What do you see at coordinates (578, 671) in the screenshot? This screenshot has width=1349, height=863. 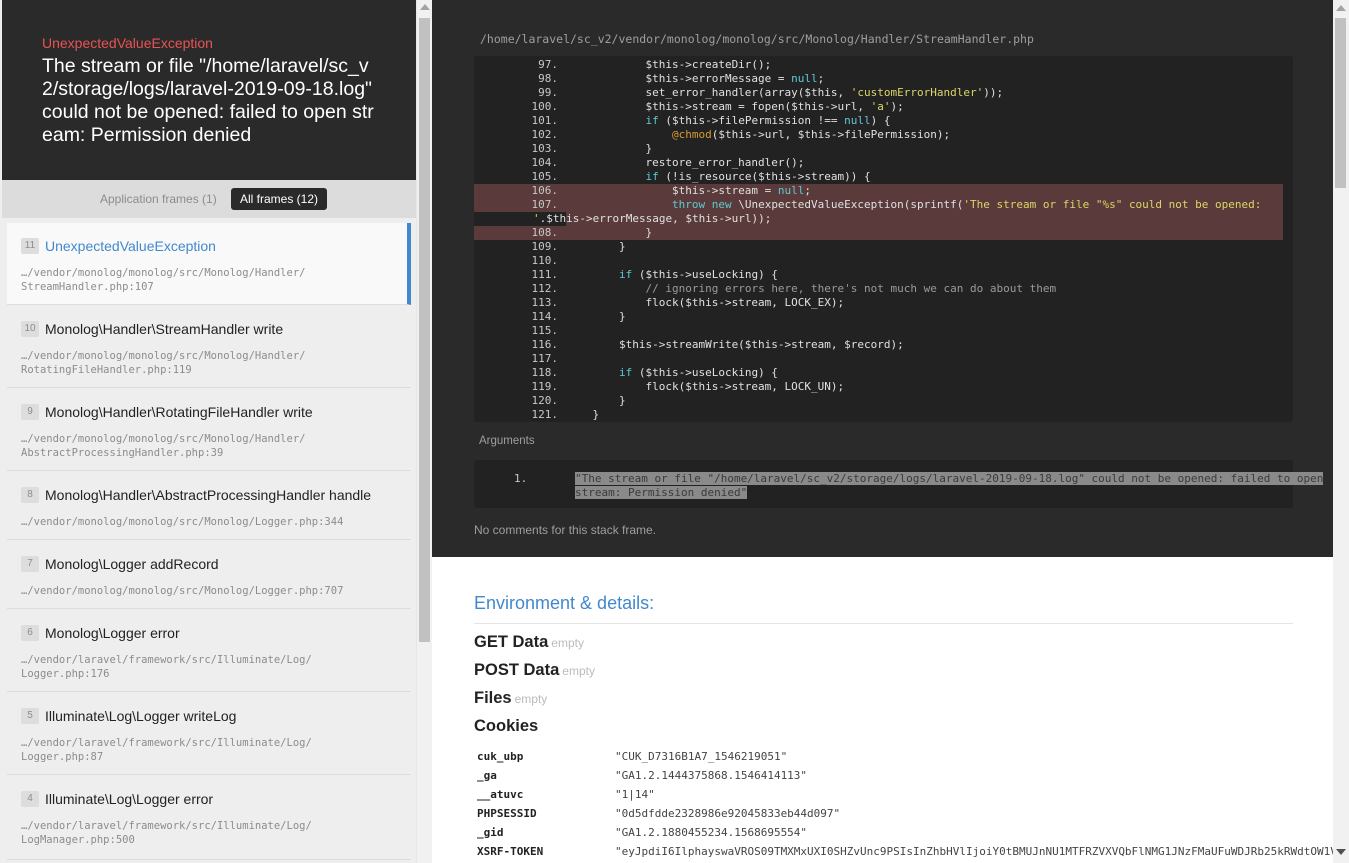 I see `post-data-empty: empty` at bounding box center [578, 671].